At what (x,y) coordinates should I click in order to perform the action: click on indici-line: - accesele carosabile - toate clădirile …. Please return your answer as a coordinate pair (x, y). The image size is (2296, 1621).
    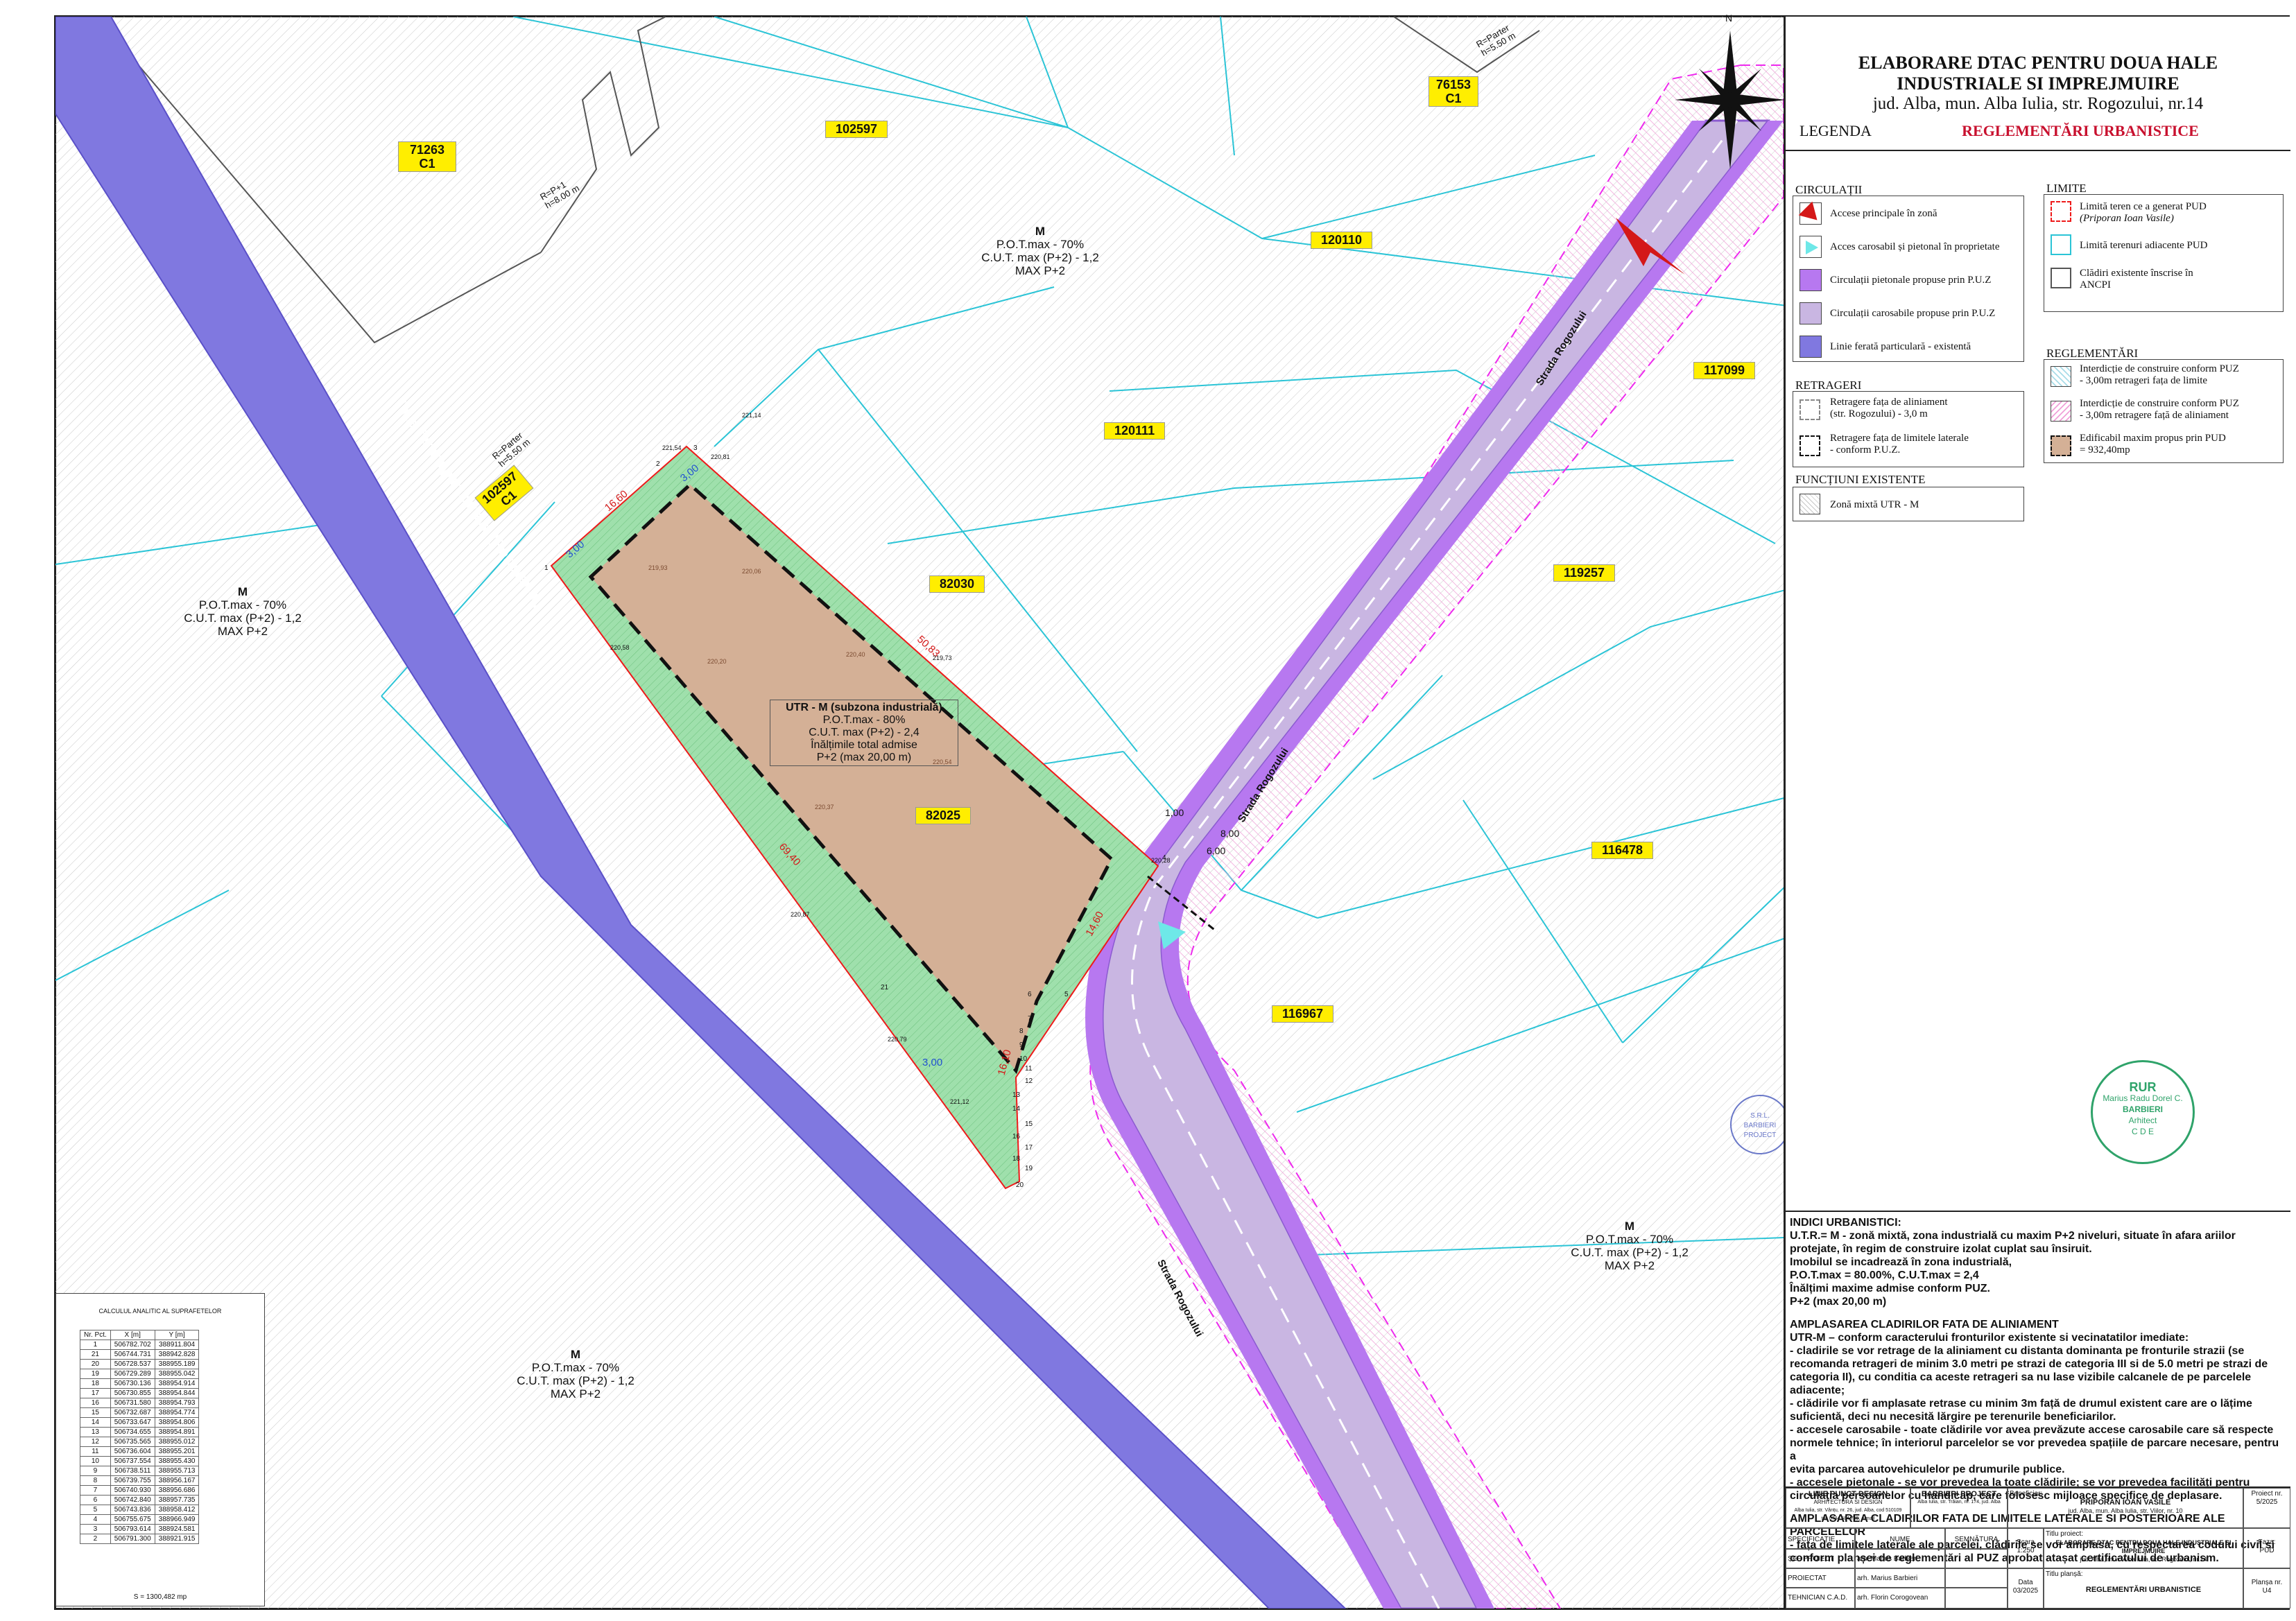
    Looking at the image, I should click on (2032, 1430).